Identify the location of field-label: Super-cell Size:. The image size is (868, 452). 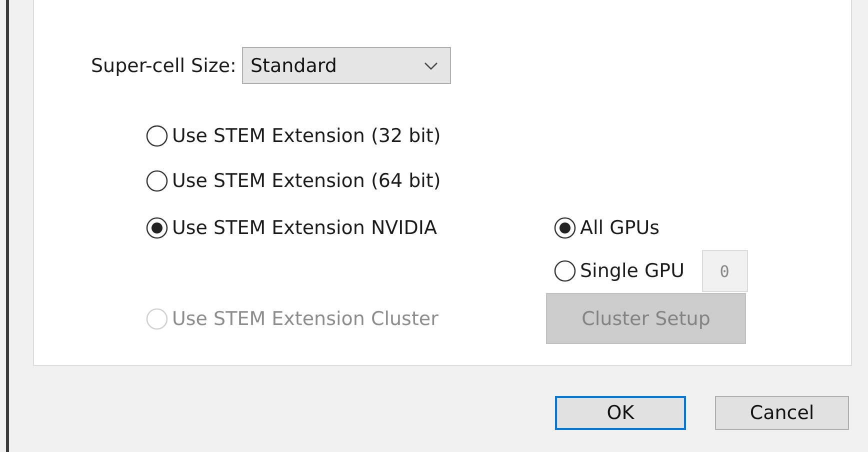
(163, 65).